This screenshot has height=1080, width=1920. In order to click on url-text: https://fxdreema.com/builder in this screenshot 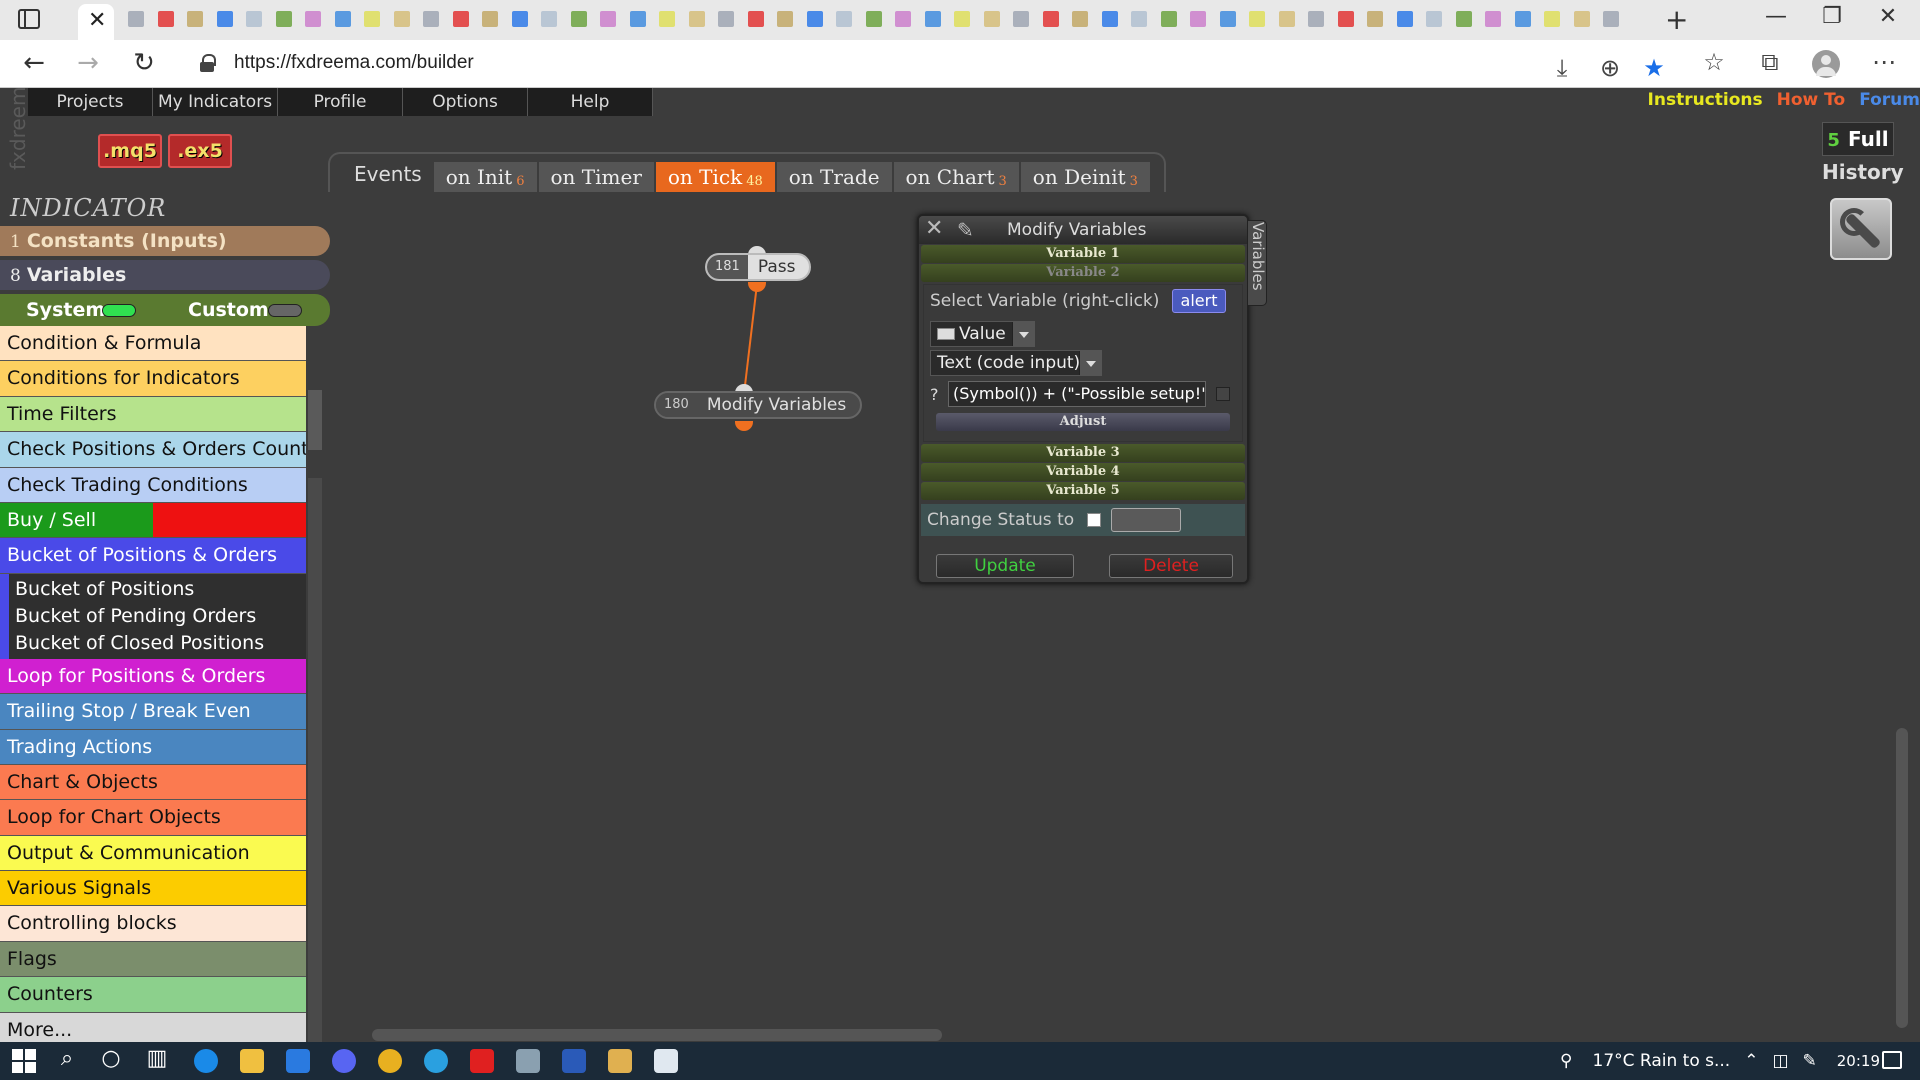, I will do `click(354, 63)`.